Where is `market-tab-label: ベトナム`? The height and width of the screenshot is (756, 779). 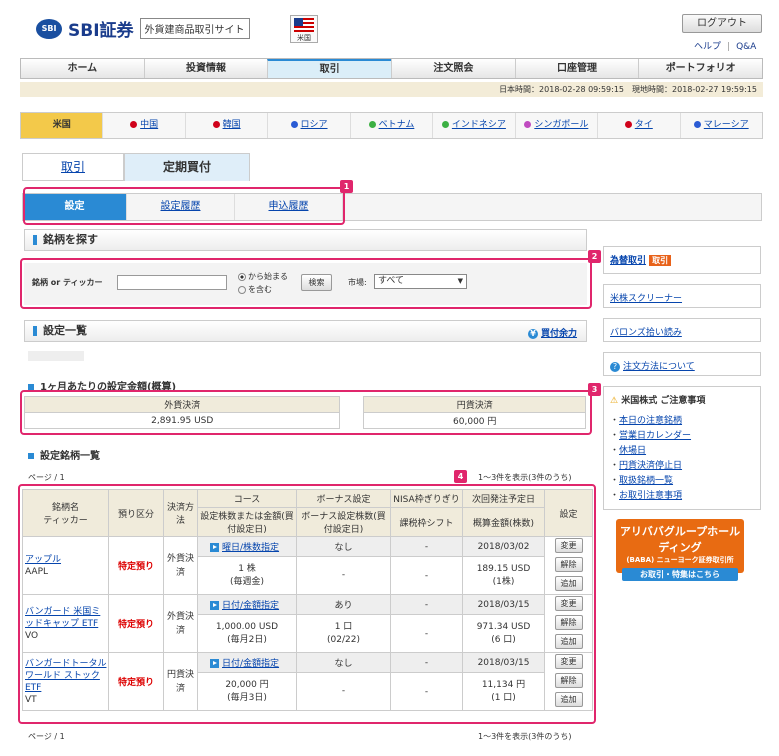 market-tab-label: ベトナム is located at coordinates (396, 125).